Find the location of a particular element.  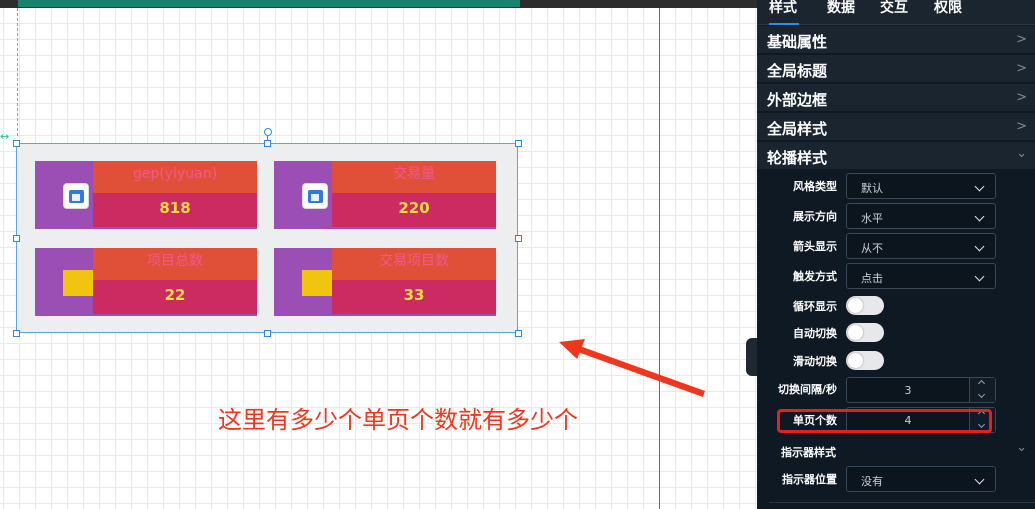

swipe-label: 滑动切换 is located at coordinates (815, 361).